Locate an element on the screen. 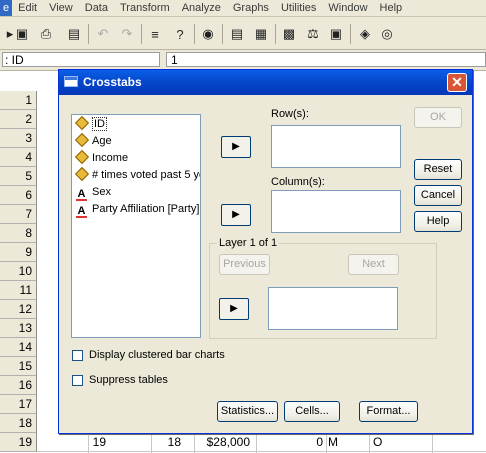 The width and height of the screenshot is (486, 453). row-header: 4 is located at coordinates (18, 157).